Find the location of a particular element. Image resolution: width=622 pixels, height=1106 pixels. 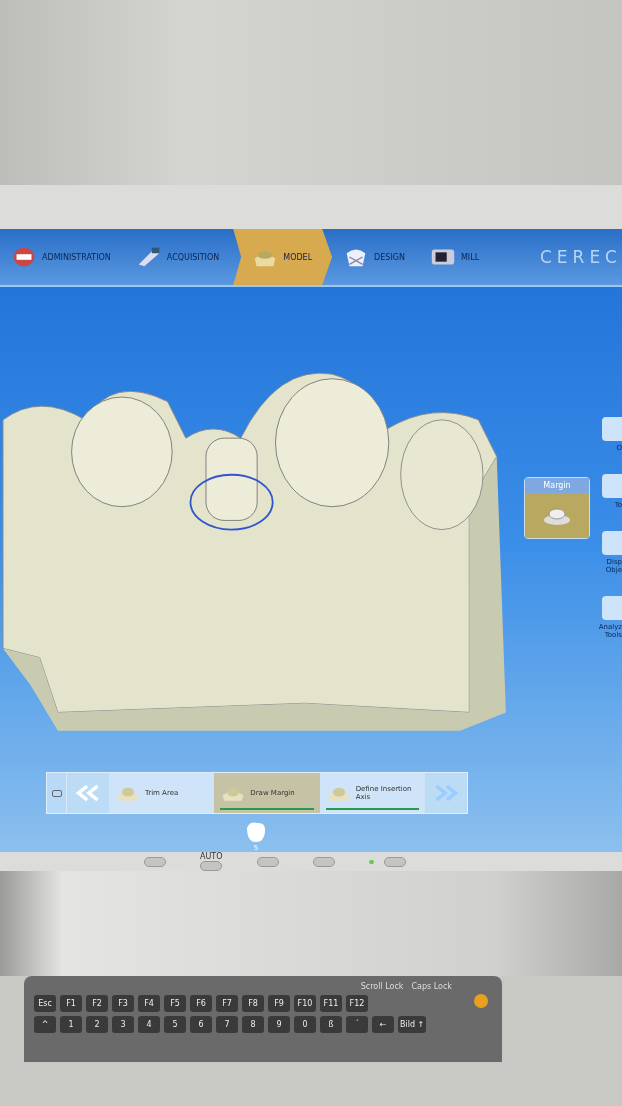

keyboard-key: F4 is located at coordinates (149, 1003).